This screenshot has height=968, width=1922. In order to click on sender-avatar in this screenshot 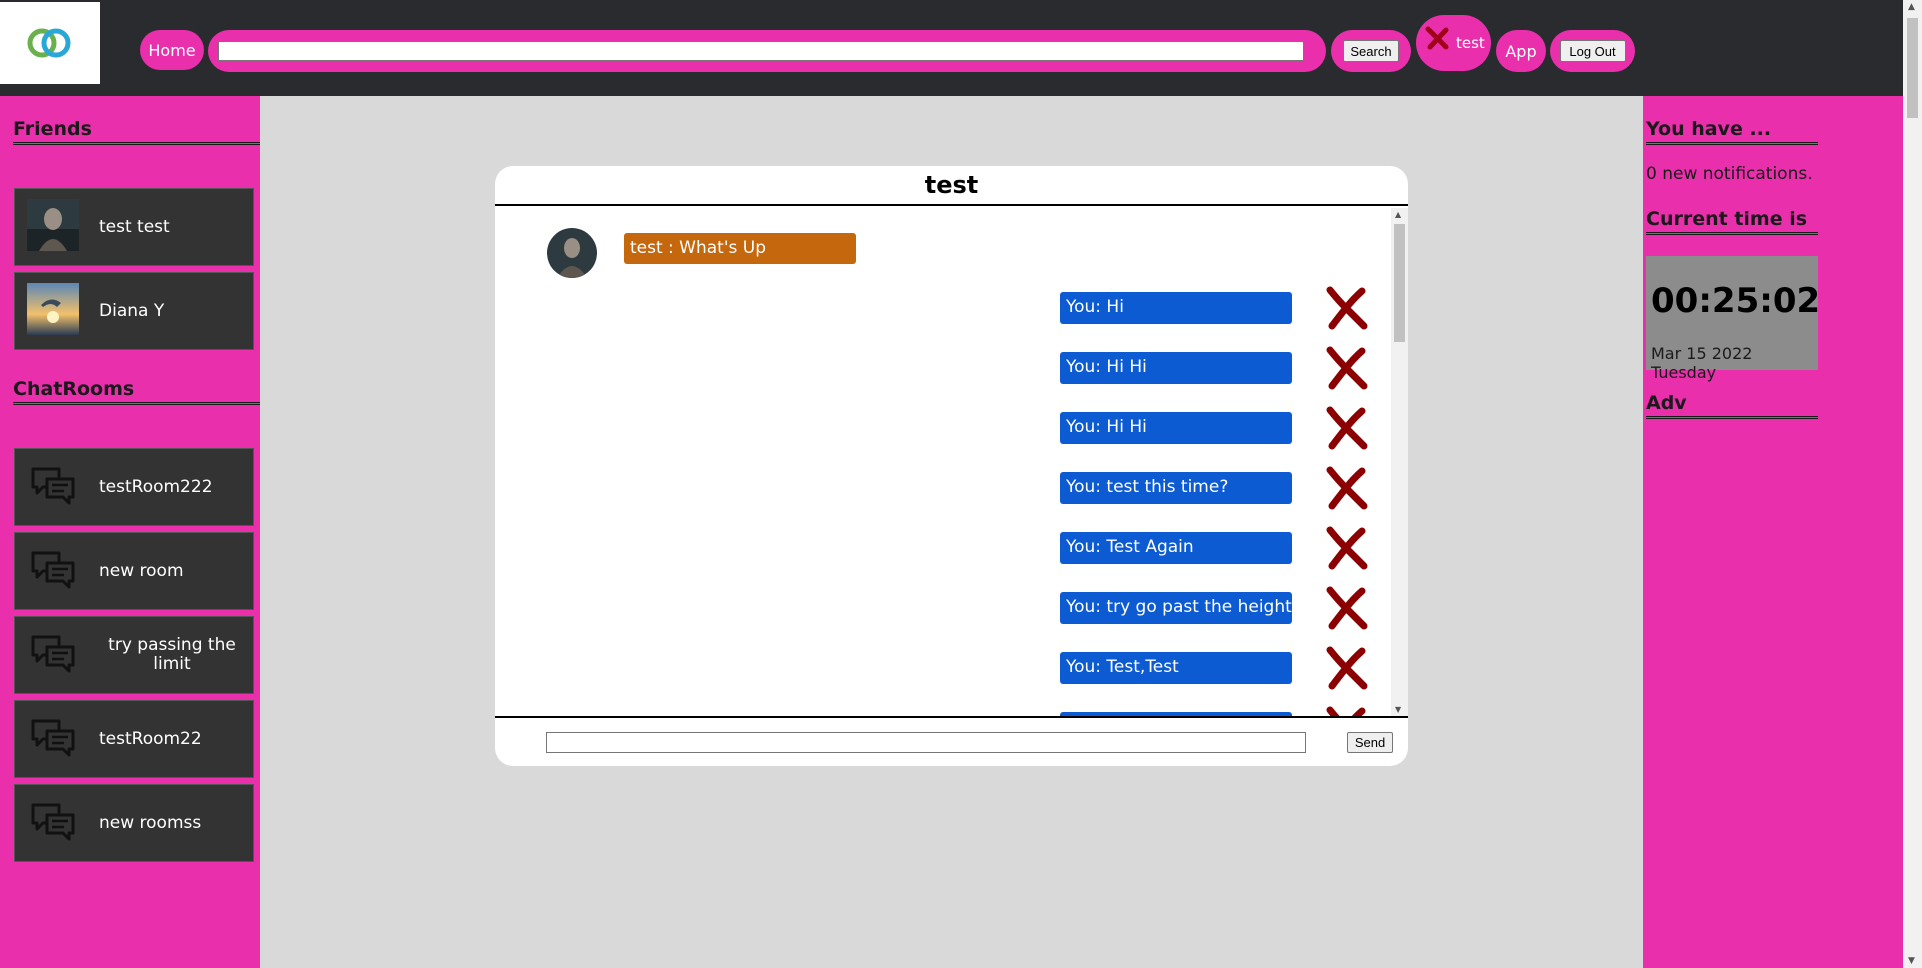, I will do `click(572, 253)`.